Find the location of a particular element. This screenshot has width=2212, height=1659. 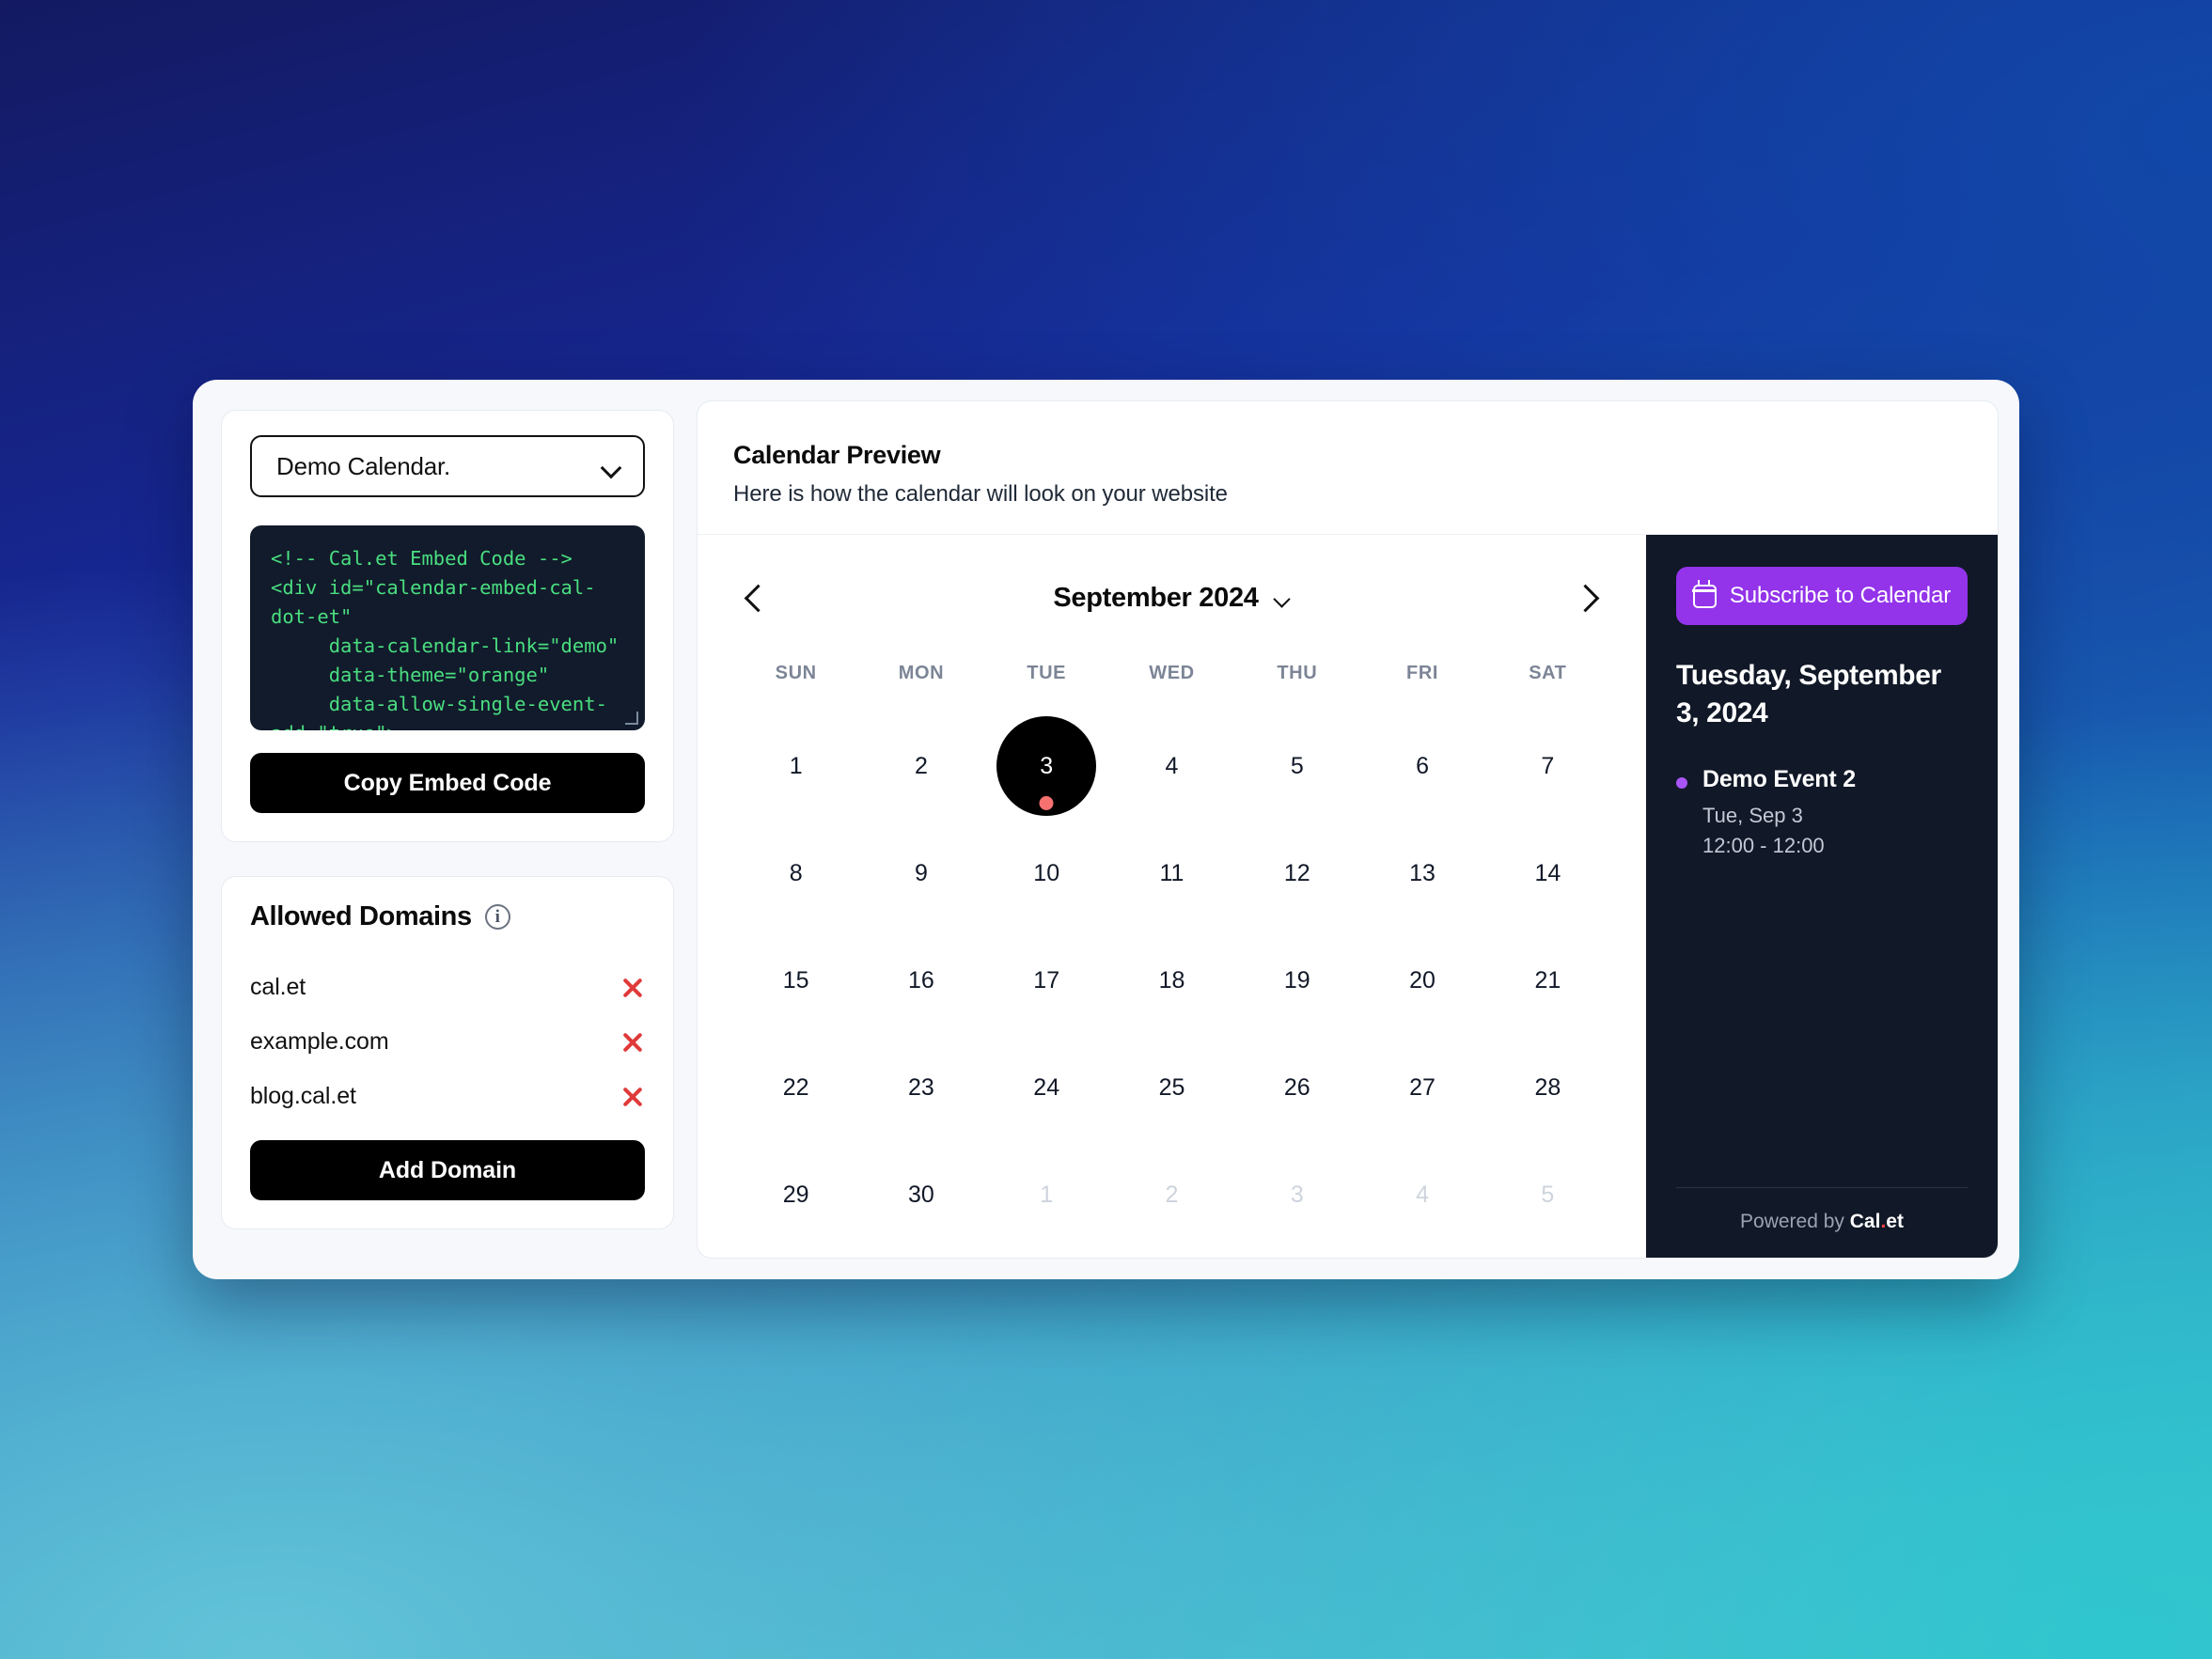

calendar-day-cell: 18 is located at coordinates (1171, 976).